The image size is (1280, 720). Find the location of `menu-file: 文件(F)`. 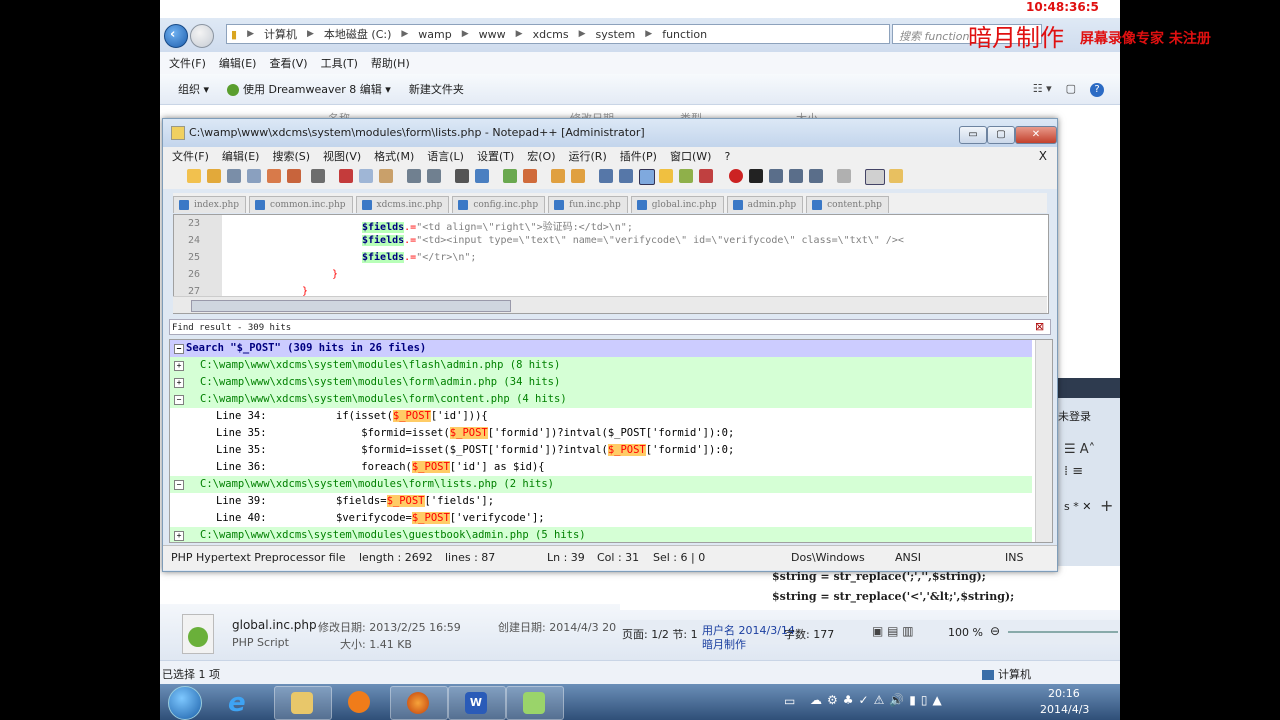

menu-file: 文件(F) is located at coordinates (187, 63).